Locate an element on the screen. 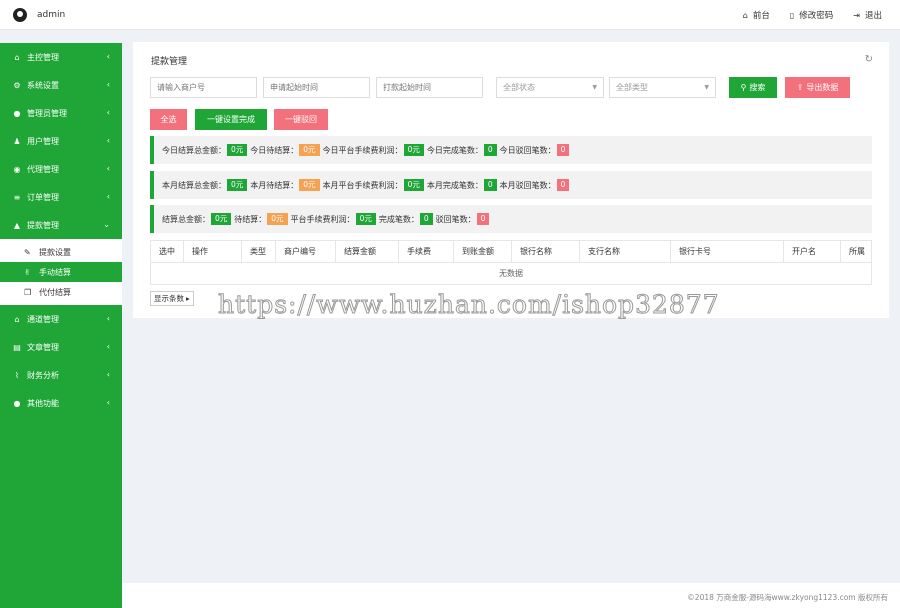 This screenshot has height=608, width=900. set-complete-button: 一键设置完成 is located at coordinates (231, 119).